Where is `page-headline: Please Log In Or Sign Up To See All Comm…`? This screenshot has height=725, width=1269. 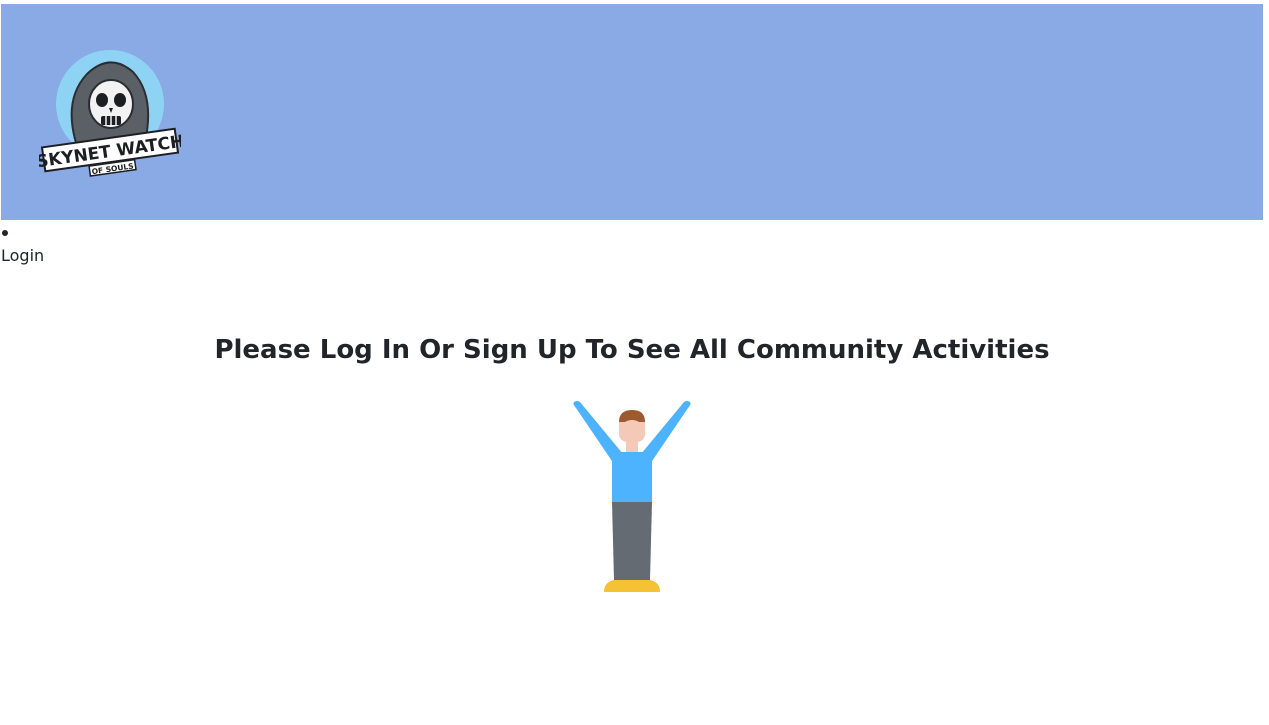 page-headline: Please Log In Or Sign Up To See All Comm… is located at coordinates (632, 350).